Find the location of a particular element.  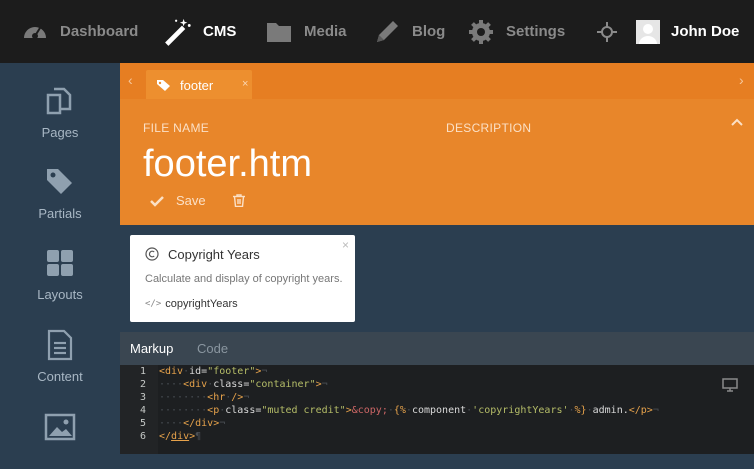

line-number: 5 is located at coordinates (142, 423).